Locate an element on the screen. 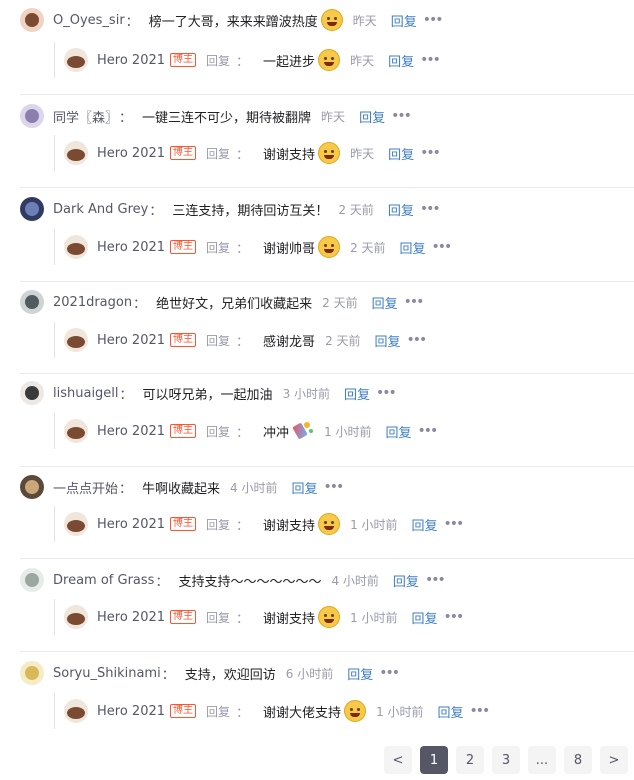  page-button-2: 2 is located at coordinates (470, 760).